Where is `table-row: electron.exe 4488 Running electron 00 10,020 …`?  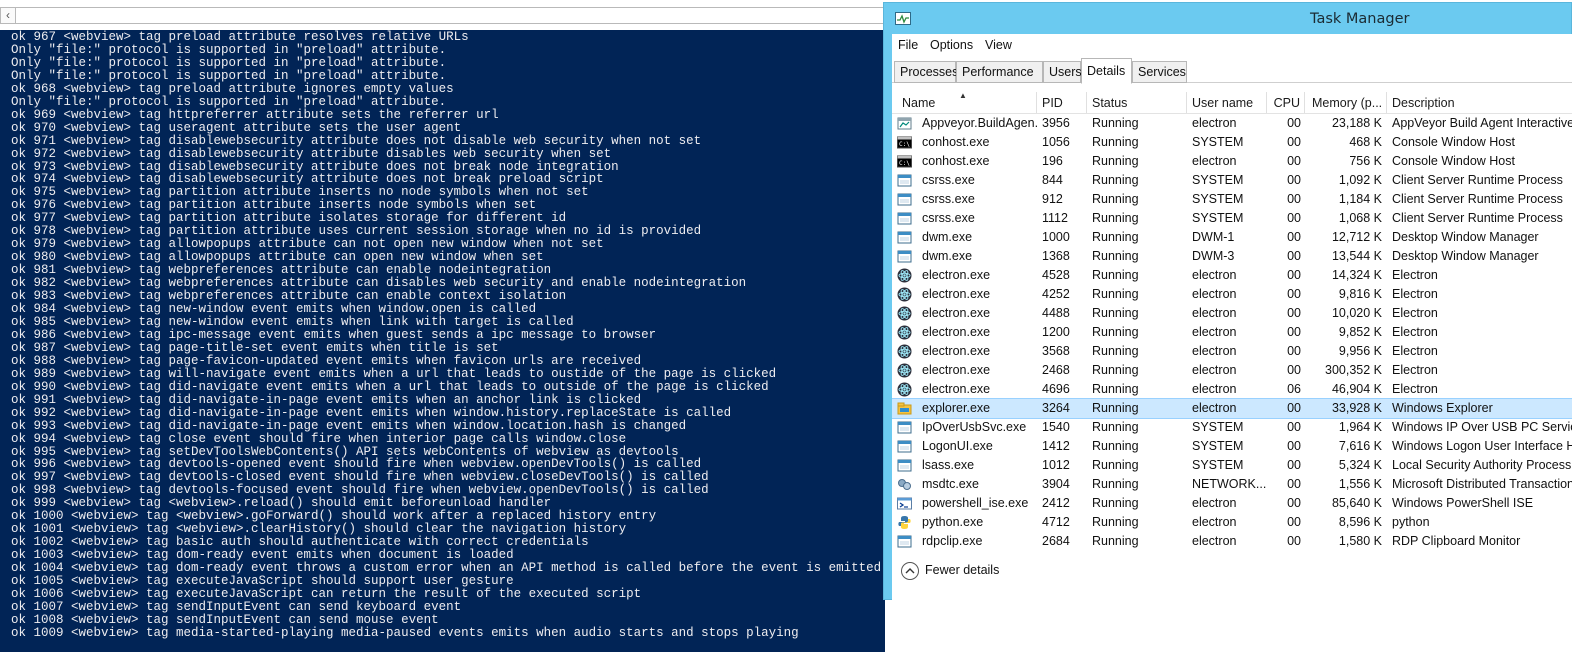
table-row: electron.exe 4488 Running electron 00 10,020 … is located at coordinates (1232, 313).